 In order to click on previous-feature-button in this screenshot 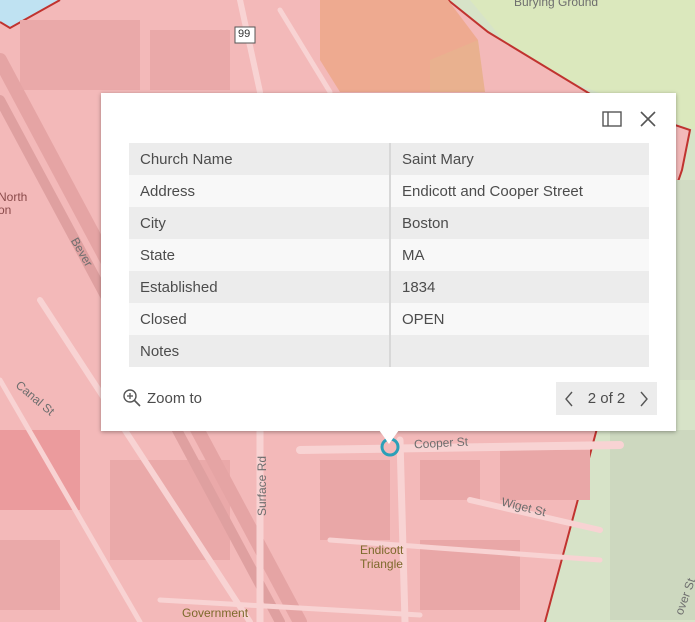, I will do `click(569, 399)`.